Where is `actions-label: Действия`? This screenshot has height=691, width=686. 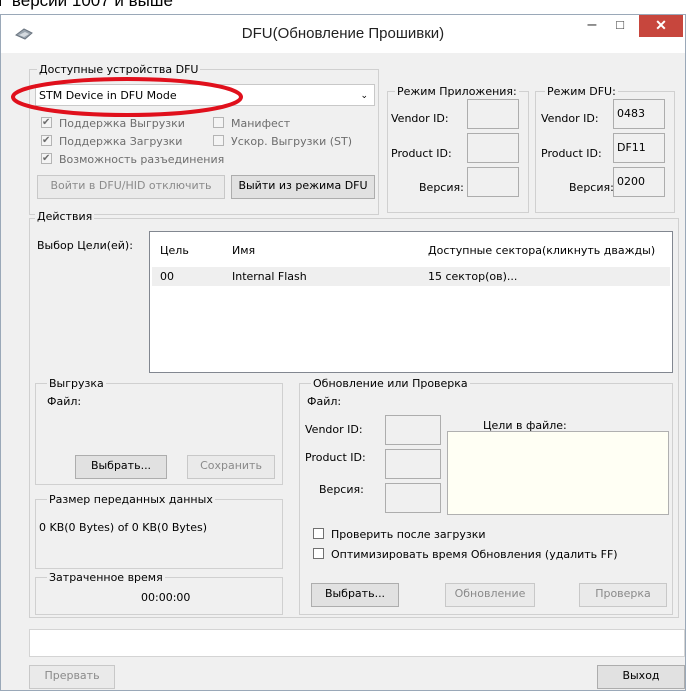 actions-label: Действия is located at coordinates (65, 216).